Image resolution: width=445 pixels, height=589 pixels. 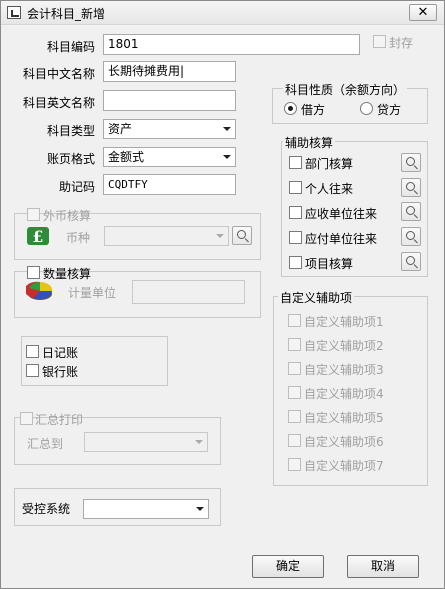 I want to click on quantity-checkbox, so click(x=33, y=272).